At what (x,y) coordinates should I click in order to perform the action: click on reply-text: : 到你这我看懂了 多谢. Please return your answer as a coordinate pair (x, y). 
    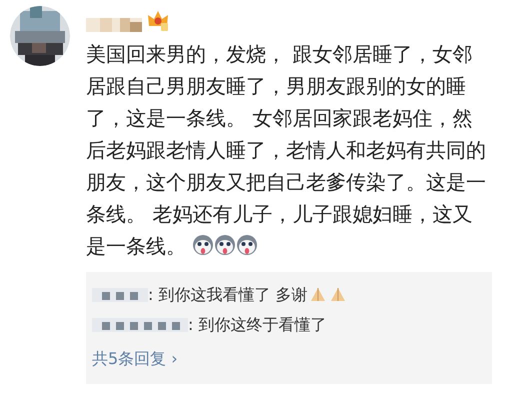
    Looking at the image, I should click on (228, 295).